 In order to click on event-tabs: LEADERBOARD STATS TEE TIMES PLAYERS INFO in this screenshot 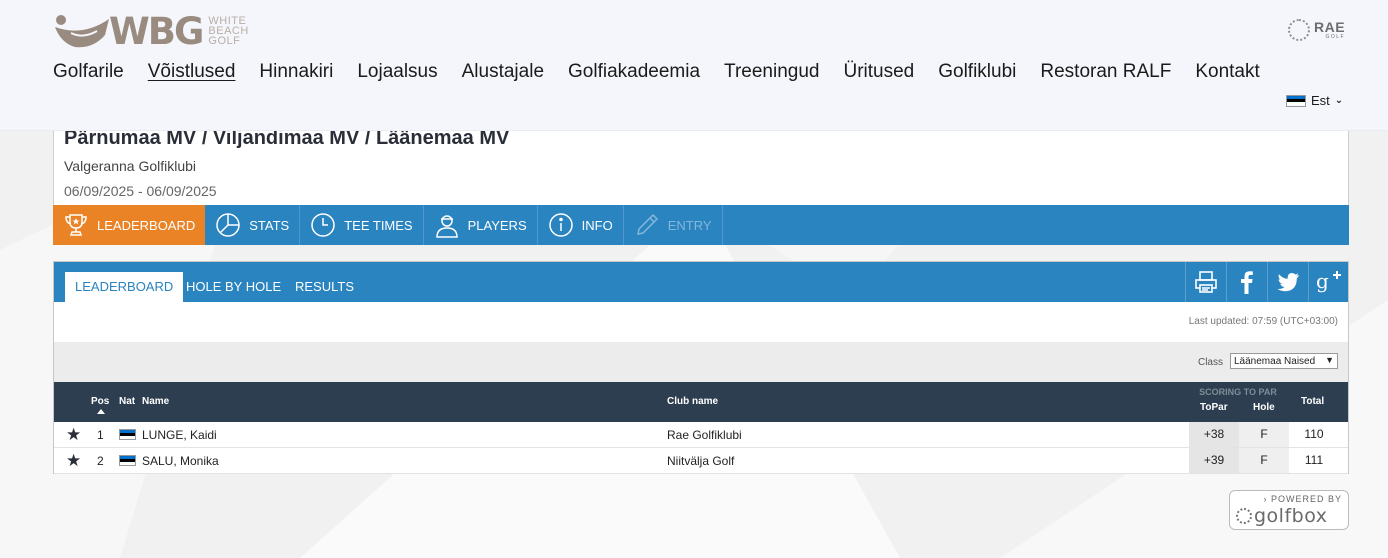, I will do `click(701, 225)`.